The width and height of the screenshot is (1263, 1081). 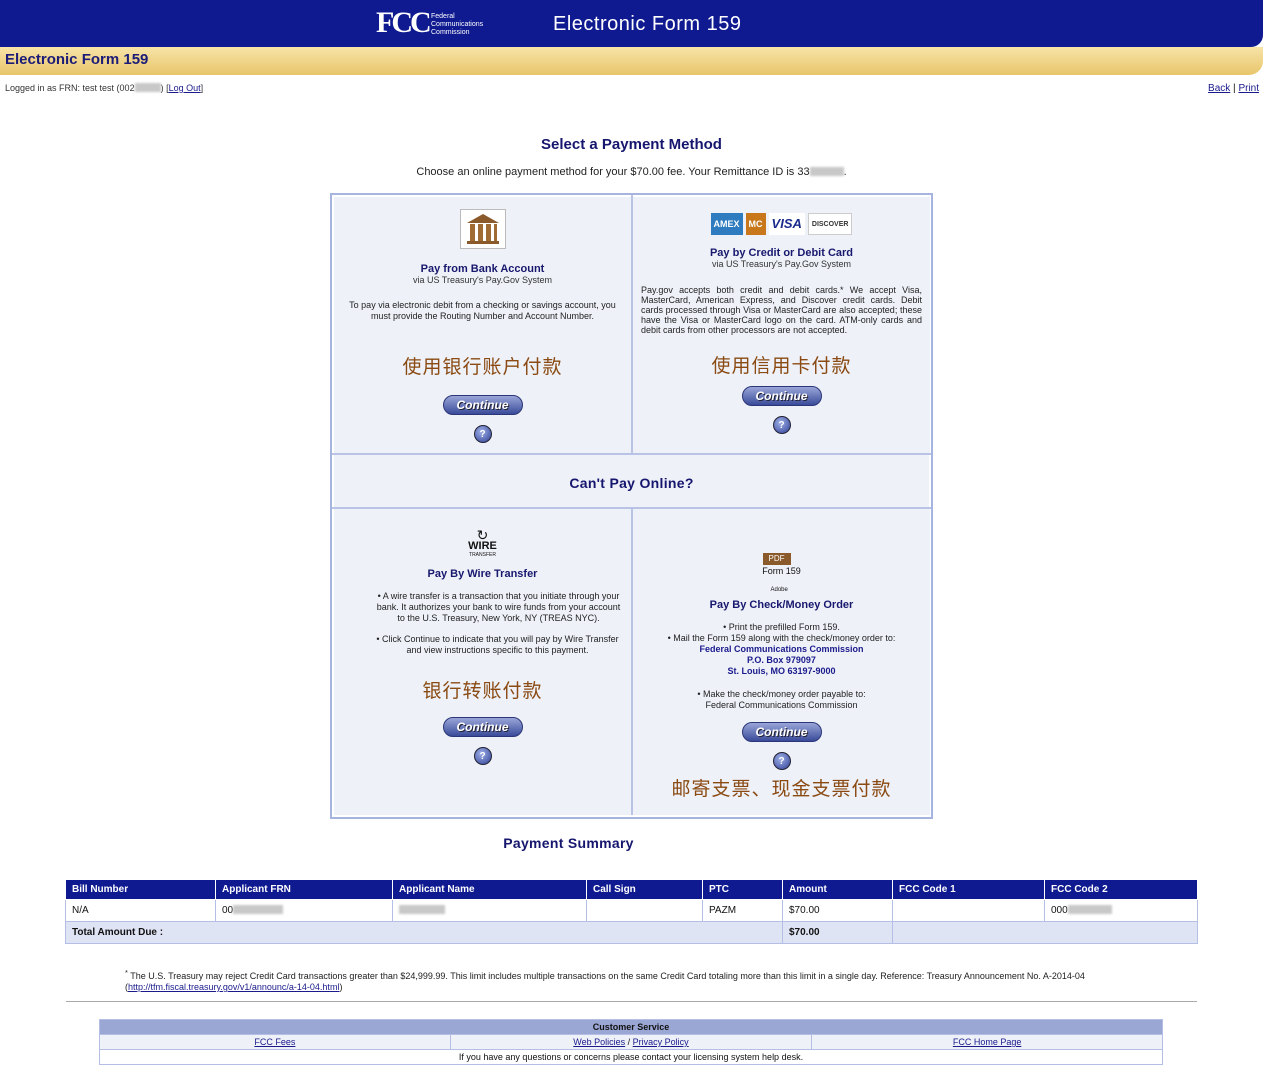 What do you see at coordinates (661, 1042) in the screenshot?
I see `privacy-policy-link: Privacy Policy` at bounding box center [661, 1042].